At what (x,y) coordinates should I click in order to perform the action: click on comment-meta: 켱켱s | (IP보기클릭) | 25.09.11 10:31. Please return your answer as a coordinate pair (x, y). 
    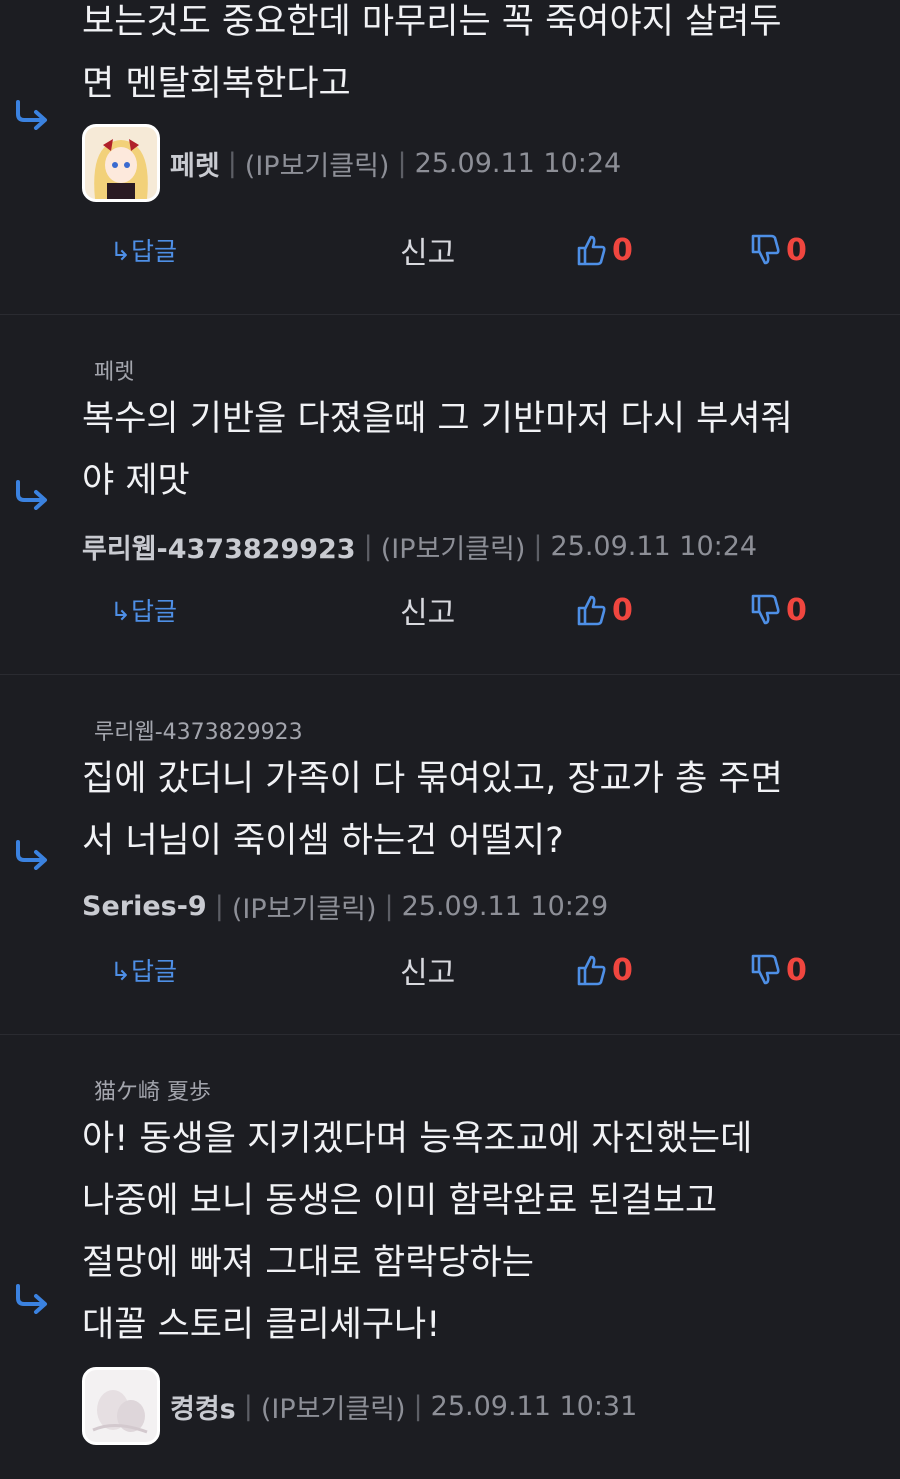
    Looking at the image, I should click on (359, 1406).